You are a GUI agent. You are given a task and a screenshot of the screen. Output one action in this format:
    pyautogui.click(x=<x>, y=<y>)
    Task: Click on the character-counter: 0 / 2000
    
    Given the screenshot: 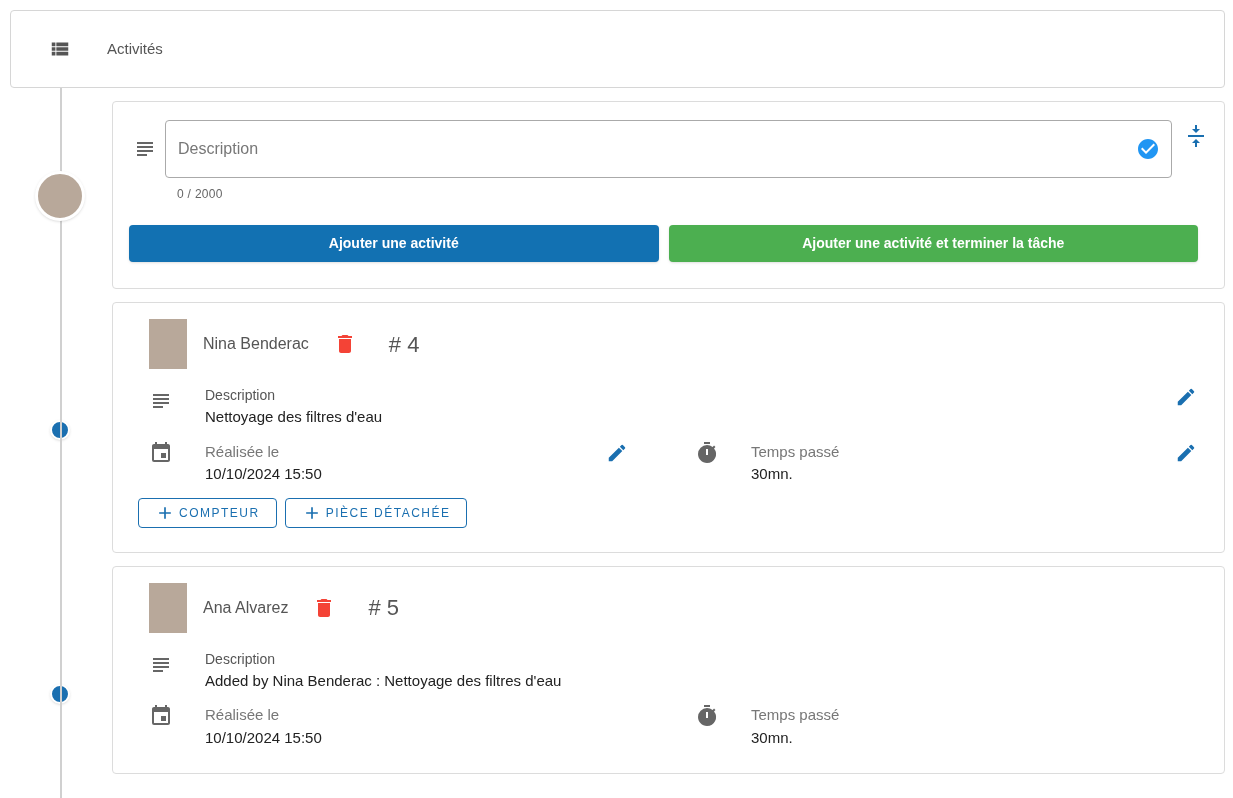 What is the action you would take?
    pyautogui.click(x=200, y=194)
    